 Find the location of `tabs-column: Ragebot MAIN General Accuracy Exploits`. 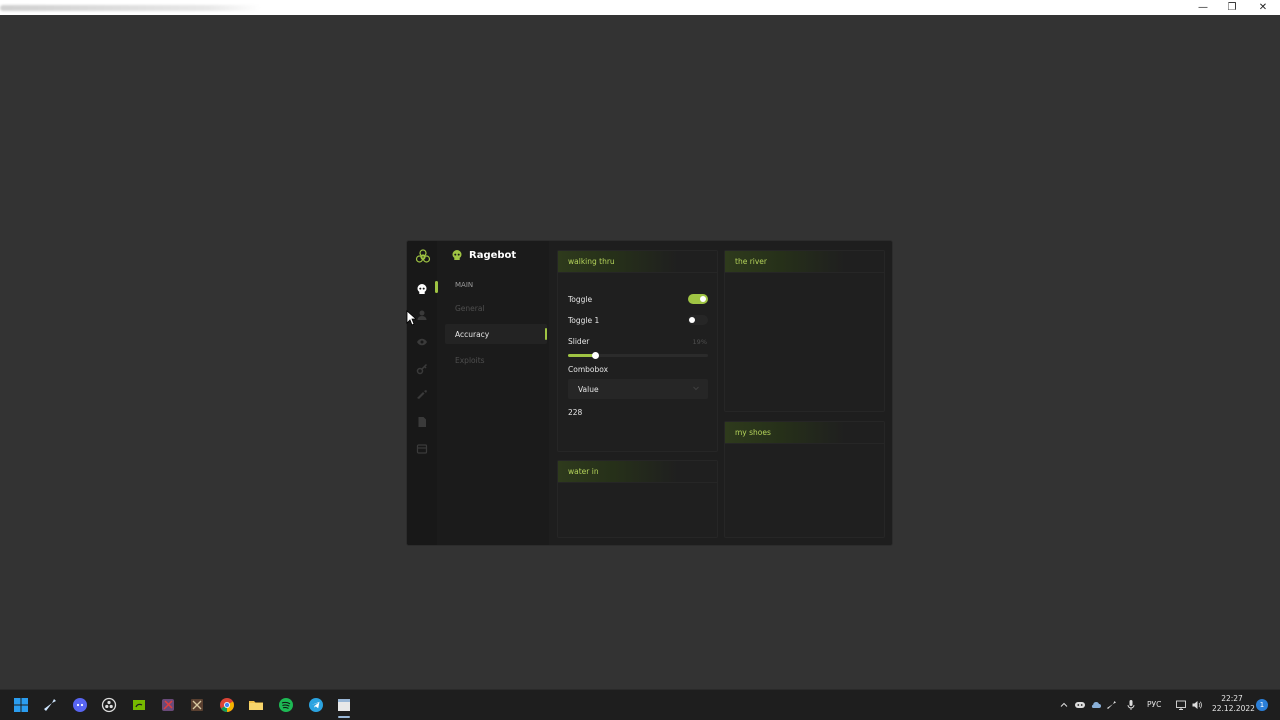

tabs-column: Ragebot MAIN General Accuracy Exploits is located at coordinates (497, 393).